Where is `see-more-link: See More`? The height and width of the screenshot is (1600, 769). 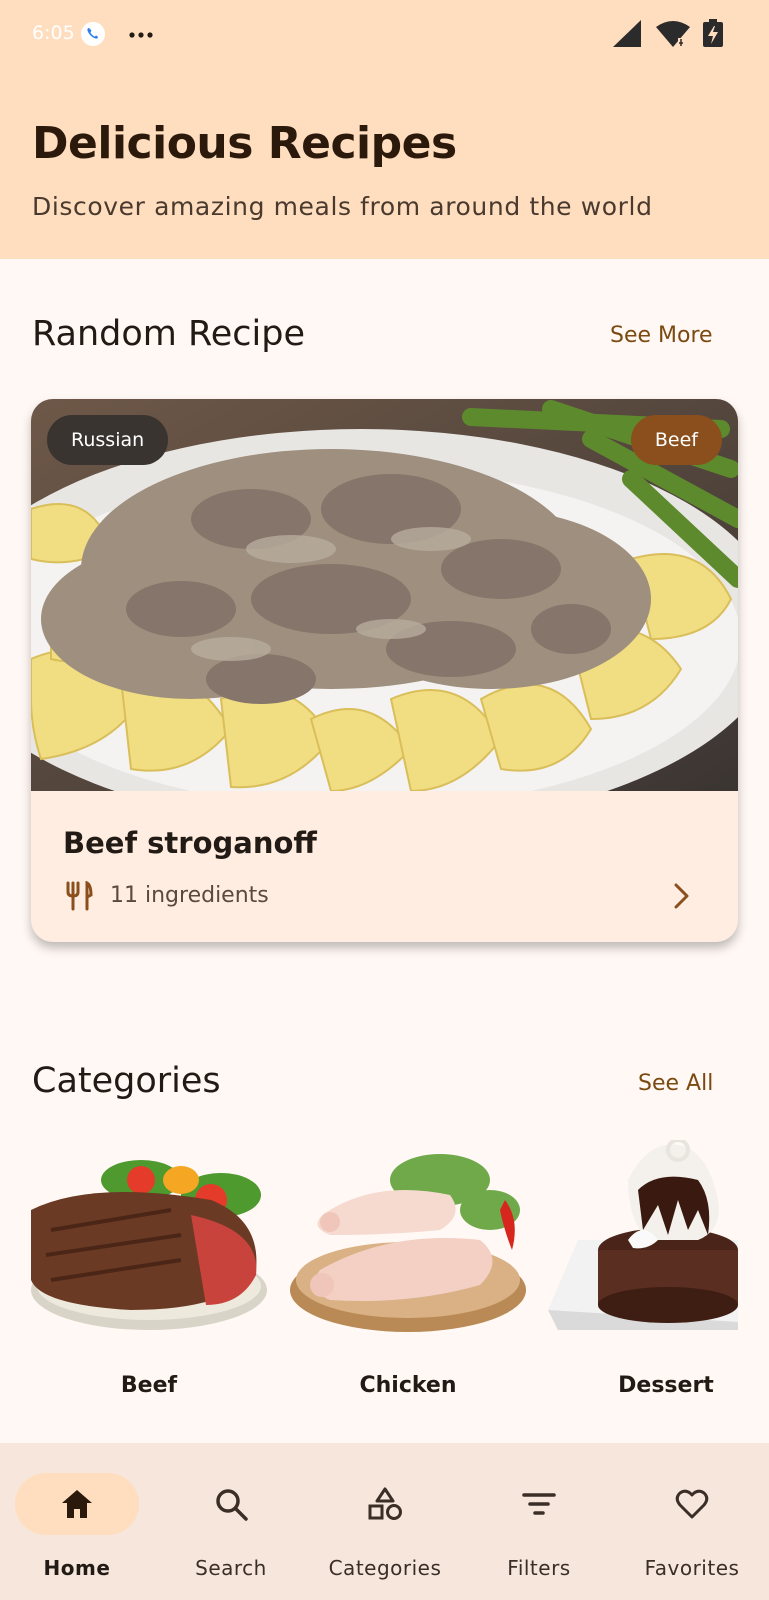
see-more-link: See More is located at coordinates (661, 335).